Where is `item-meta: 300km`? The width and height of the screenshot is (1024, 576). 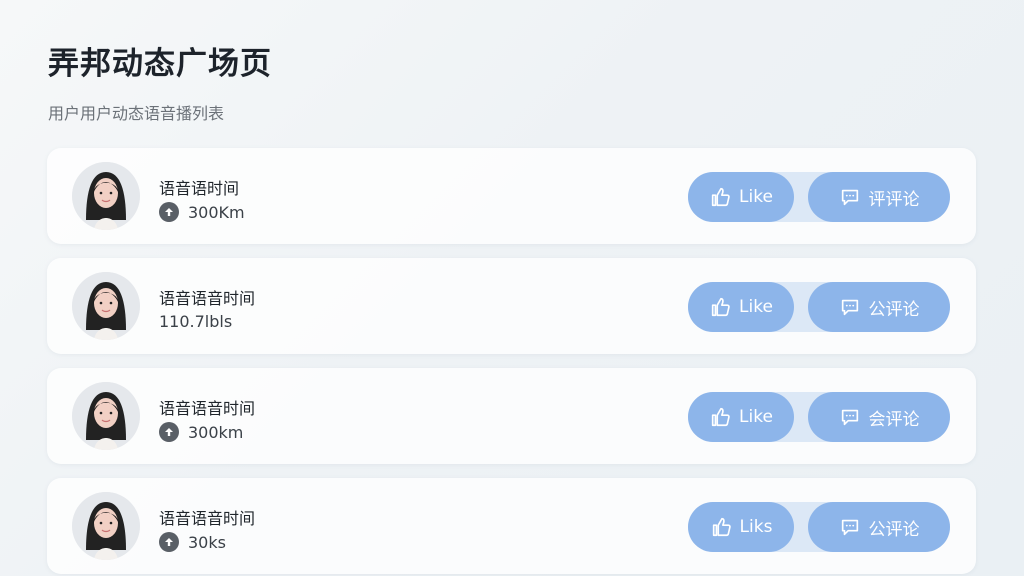 item-meta: 300km is located at coordinates (201, 432).